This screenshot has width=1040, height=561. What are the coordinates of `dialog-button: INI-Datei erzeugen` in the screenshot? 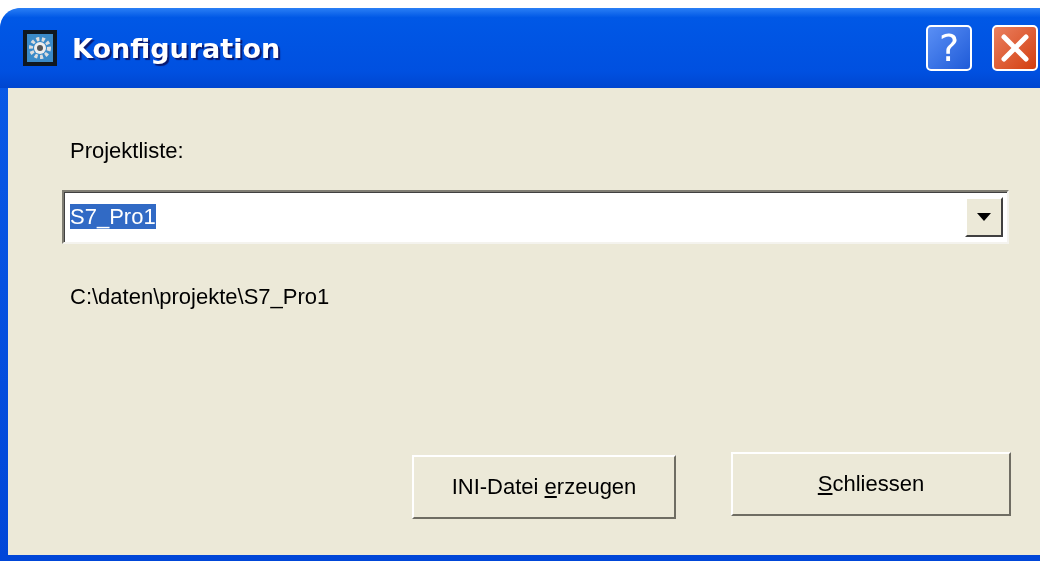 It's located at (544, 487).